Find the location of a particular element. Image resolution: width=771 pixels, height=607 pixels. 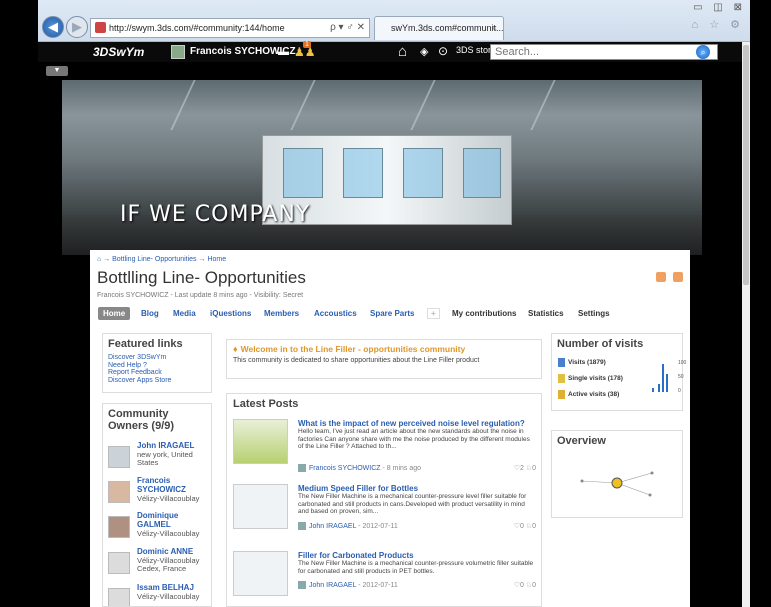

visits-legend-item: Single visits (178) is located at coordinates (590, 378).